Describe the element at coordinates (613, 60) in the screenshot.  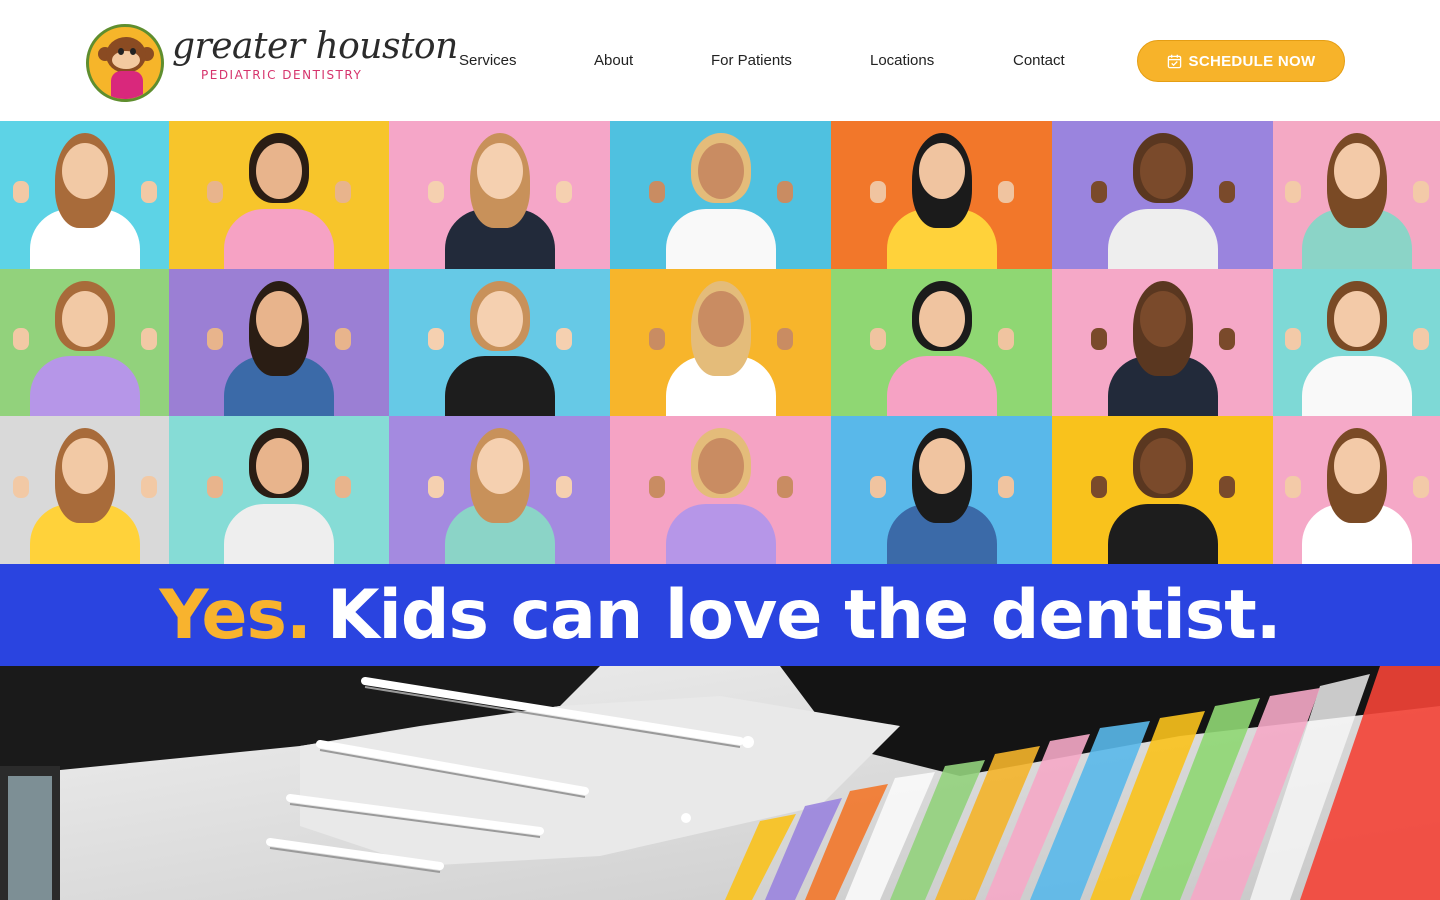
I see `nav-about: About` at that location.